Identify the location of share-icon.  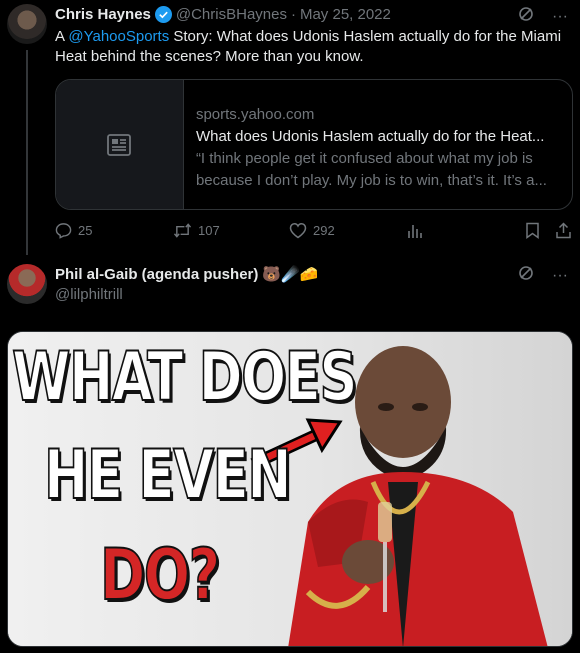
(563, 230).